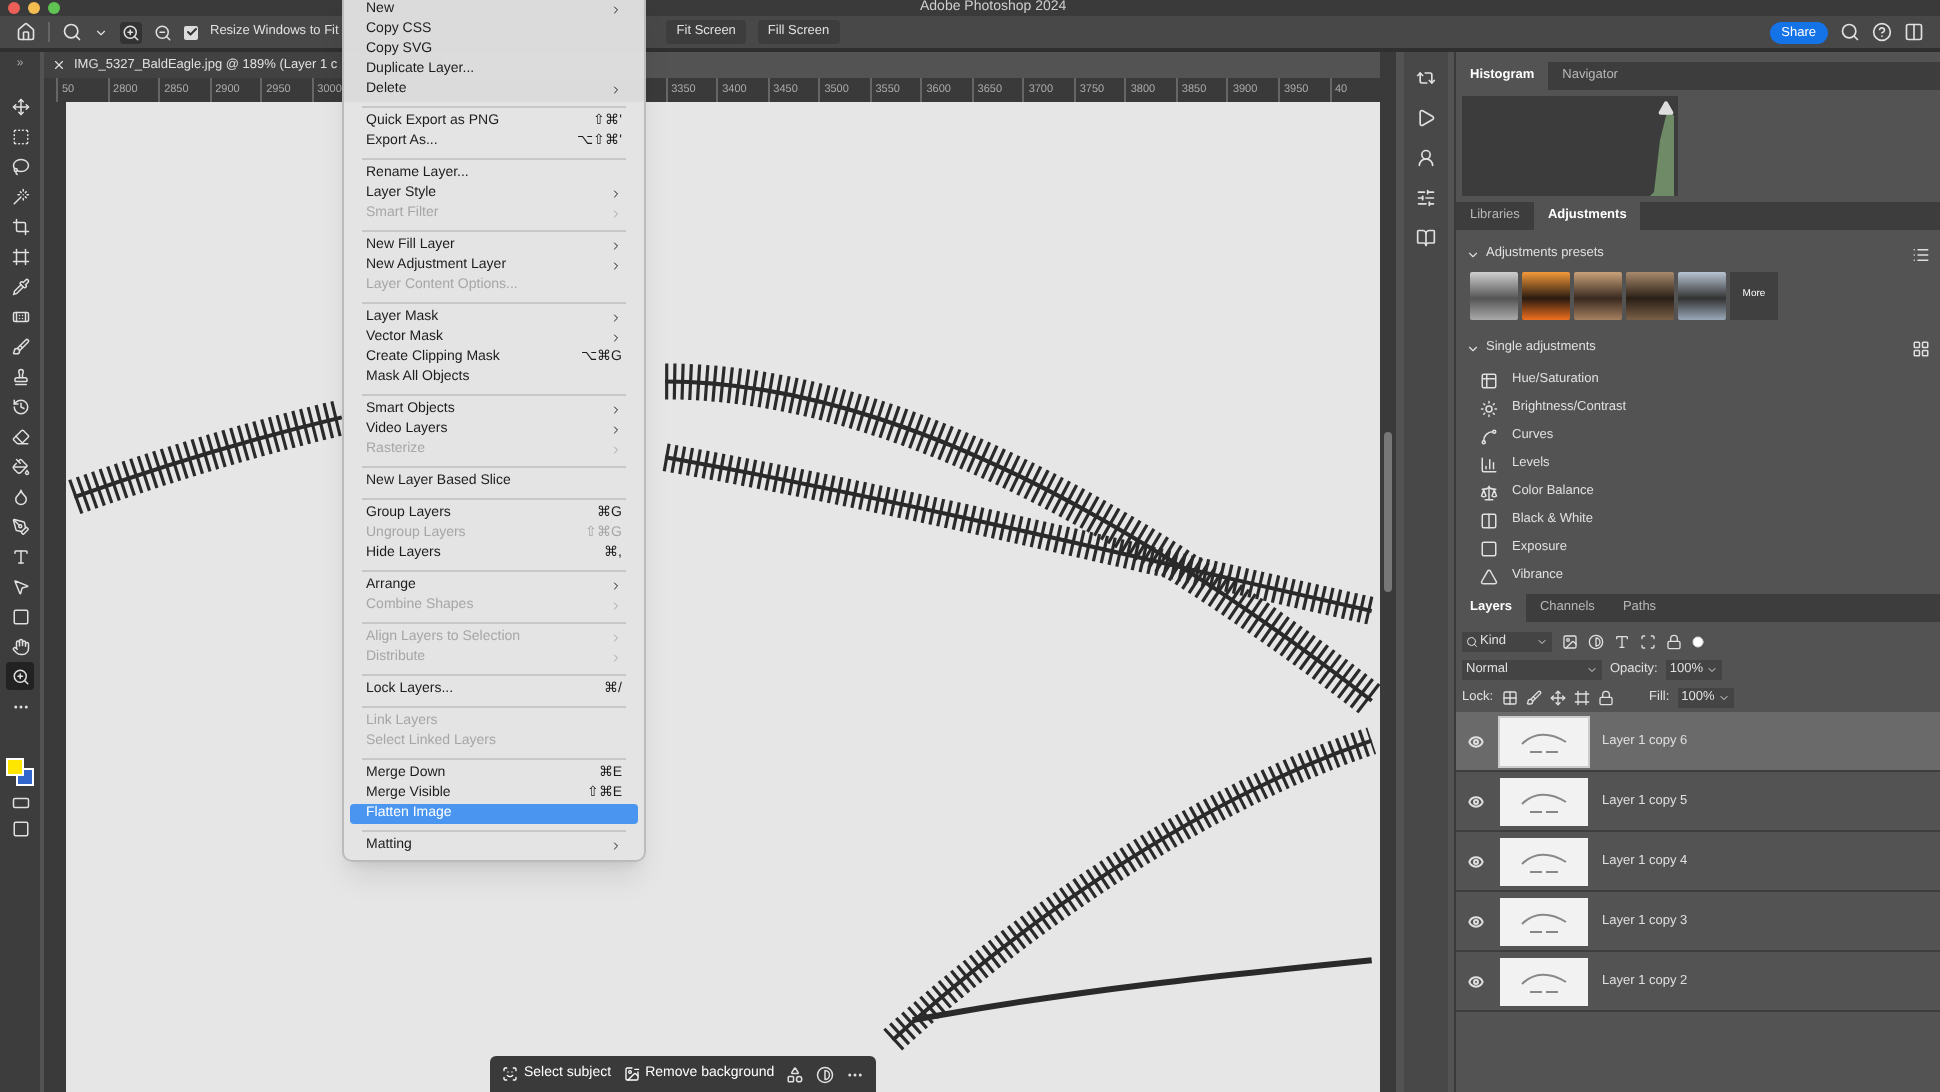 Image resolution: width=1940 pixels, height=1092 pixels. Describe the element at coordinates (1489, 436) in the screenshot. I see `curve-icon` at that location.